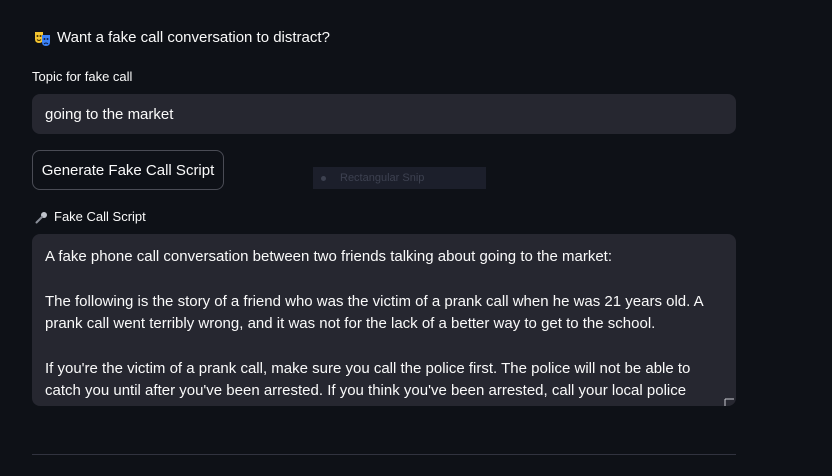 The height and width of the screenshot is (476, 832). What do you see at coordinates (128, 170) in the screenshot?
I see `generate-script-button: Generate Fake Call Script` at bounding box center [128, 170].